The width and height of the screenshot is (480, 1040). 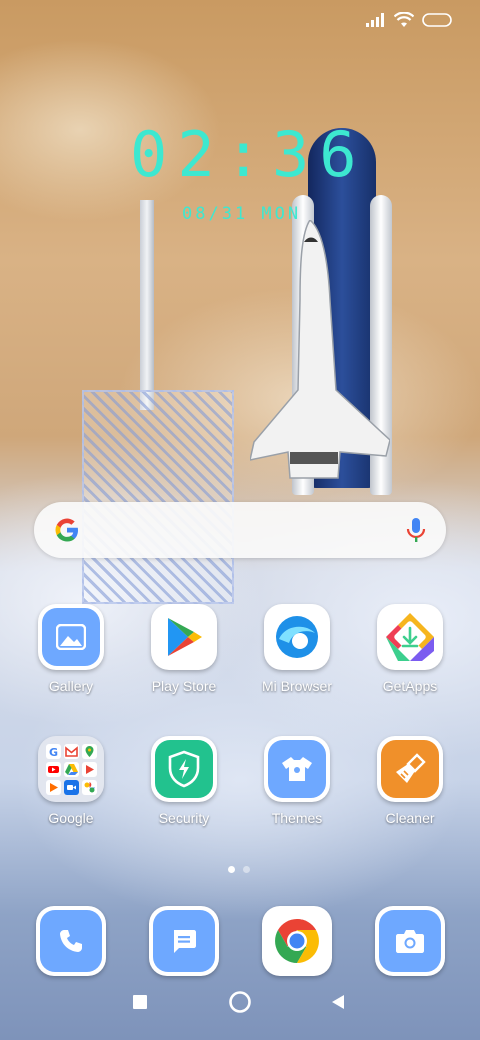 I want to click on app-label: Themes, so click(x=297, y=818).